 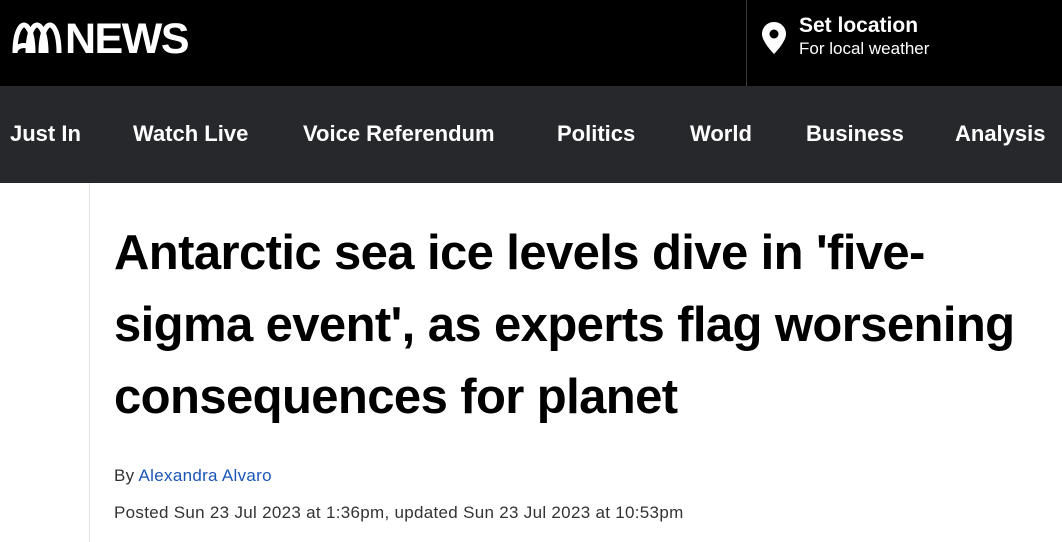 I want to click on nav-item-business: Business, so click(x=855, y=134).